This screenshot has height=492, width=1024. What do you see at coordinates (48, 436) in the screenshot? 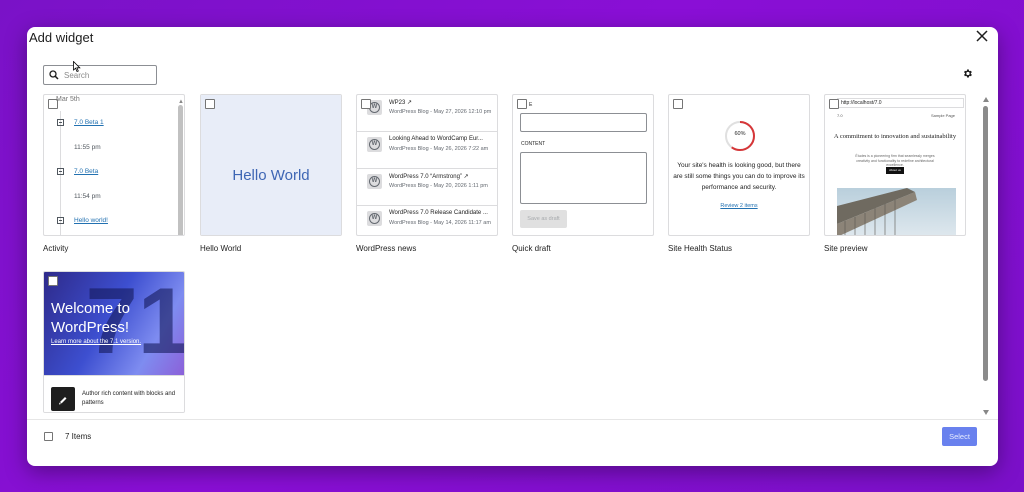
I see `select-all-checkbox` at bounding box center [48, 436].